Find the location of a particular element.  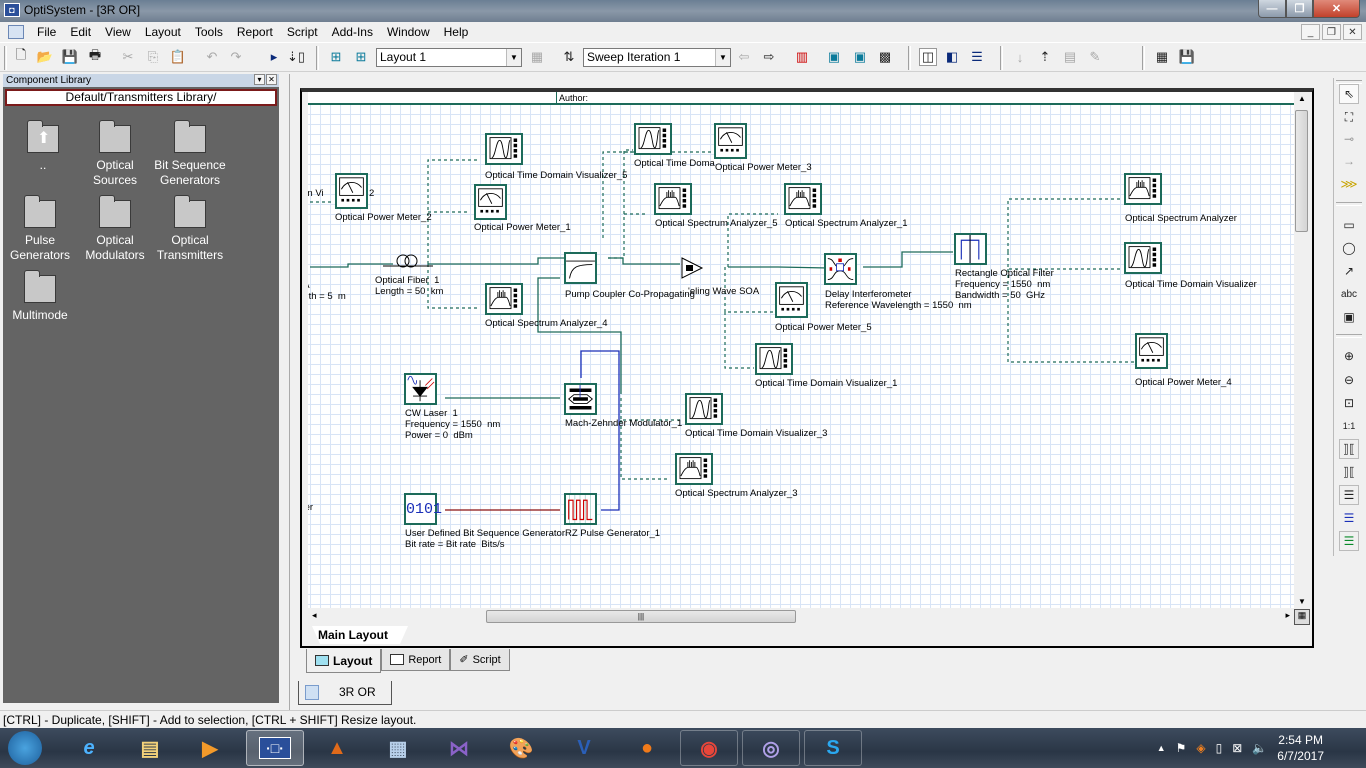

start-button is located at coordinates (25, 748).